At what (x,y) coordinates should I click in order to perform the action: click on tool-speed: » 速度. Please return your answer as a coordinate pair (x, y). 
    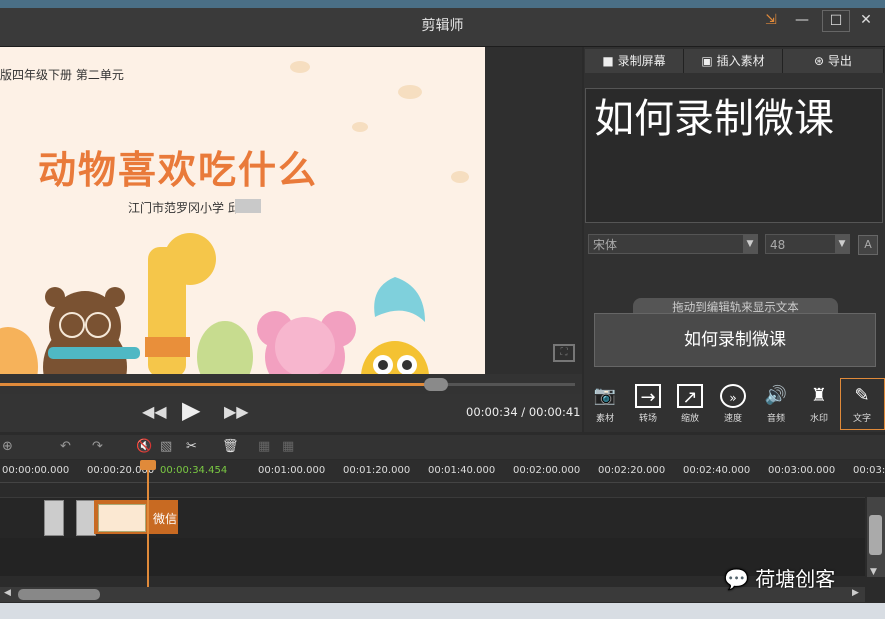
    Looking at the image, I should click on (733, 404).